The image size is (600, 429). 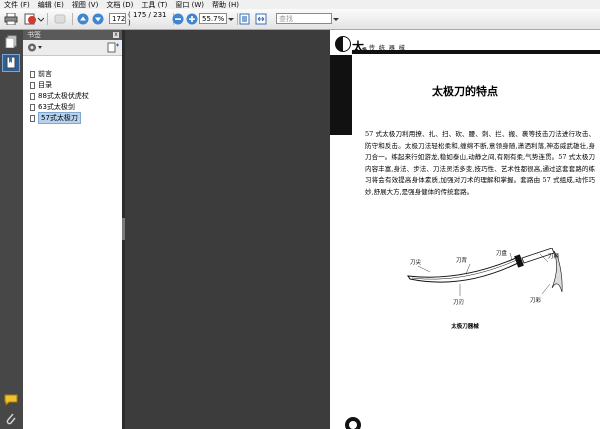 I want to click on previous-page-button, so click(x=83, y=19).